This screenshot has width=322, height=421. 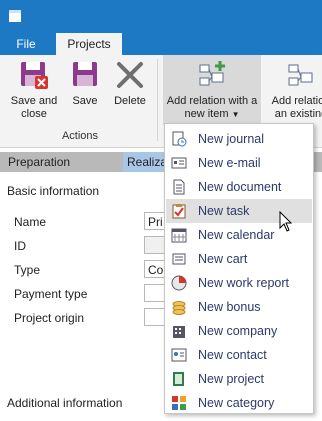 What do you see at coordinates (80, 136) in the screenshot?
I see `ribbon-group-label: Actions` at bounding box center [80, 136].